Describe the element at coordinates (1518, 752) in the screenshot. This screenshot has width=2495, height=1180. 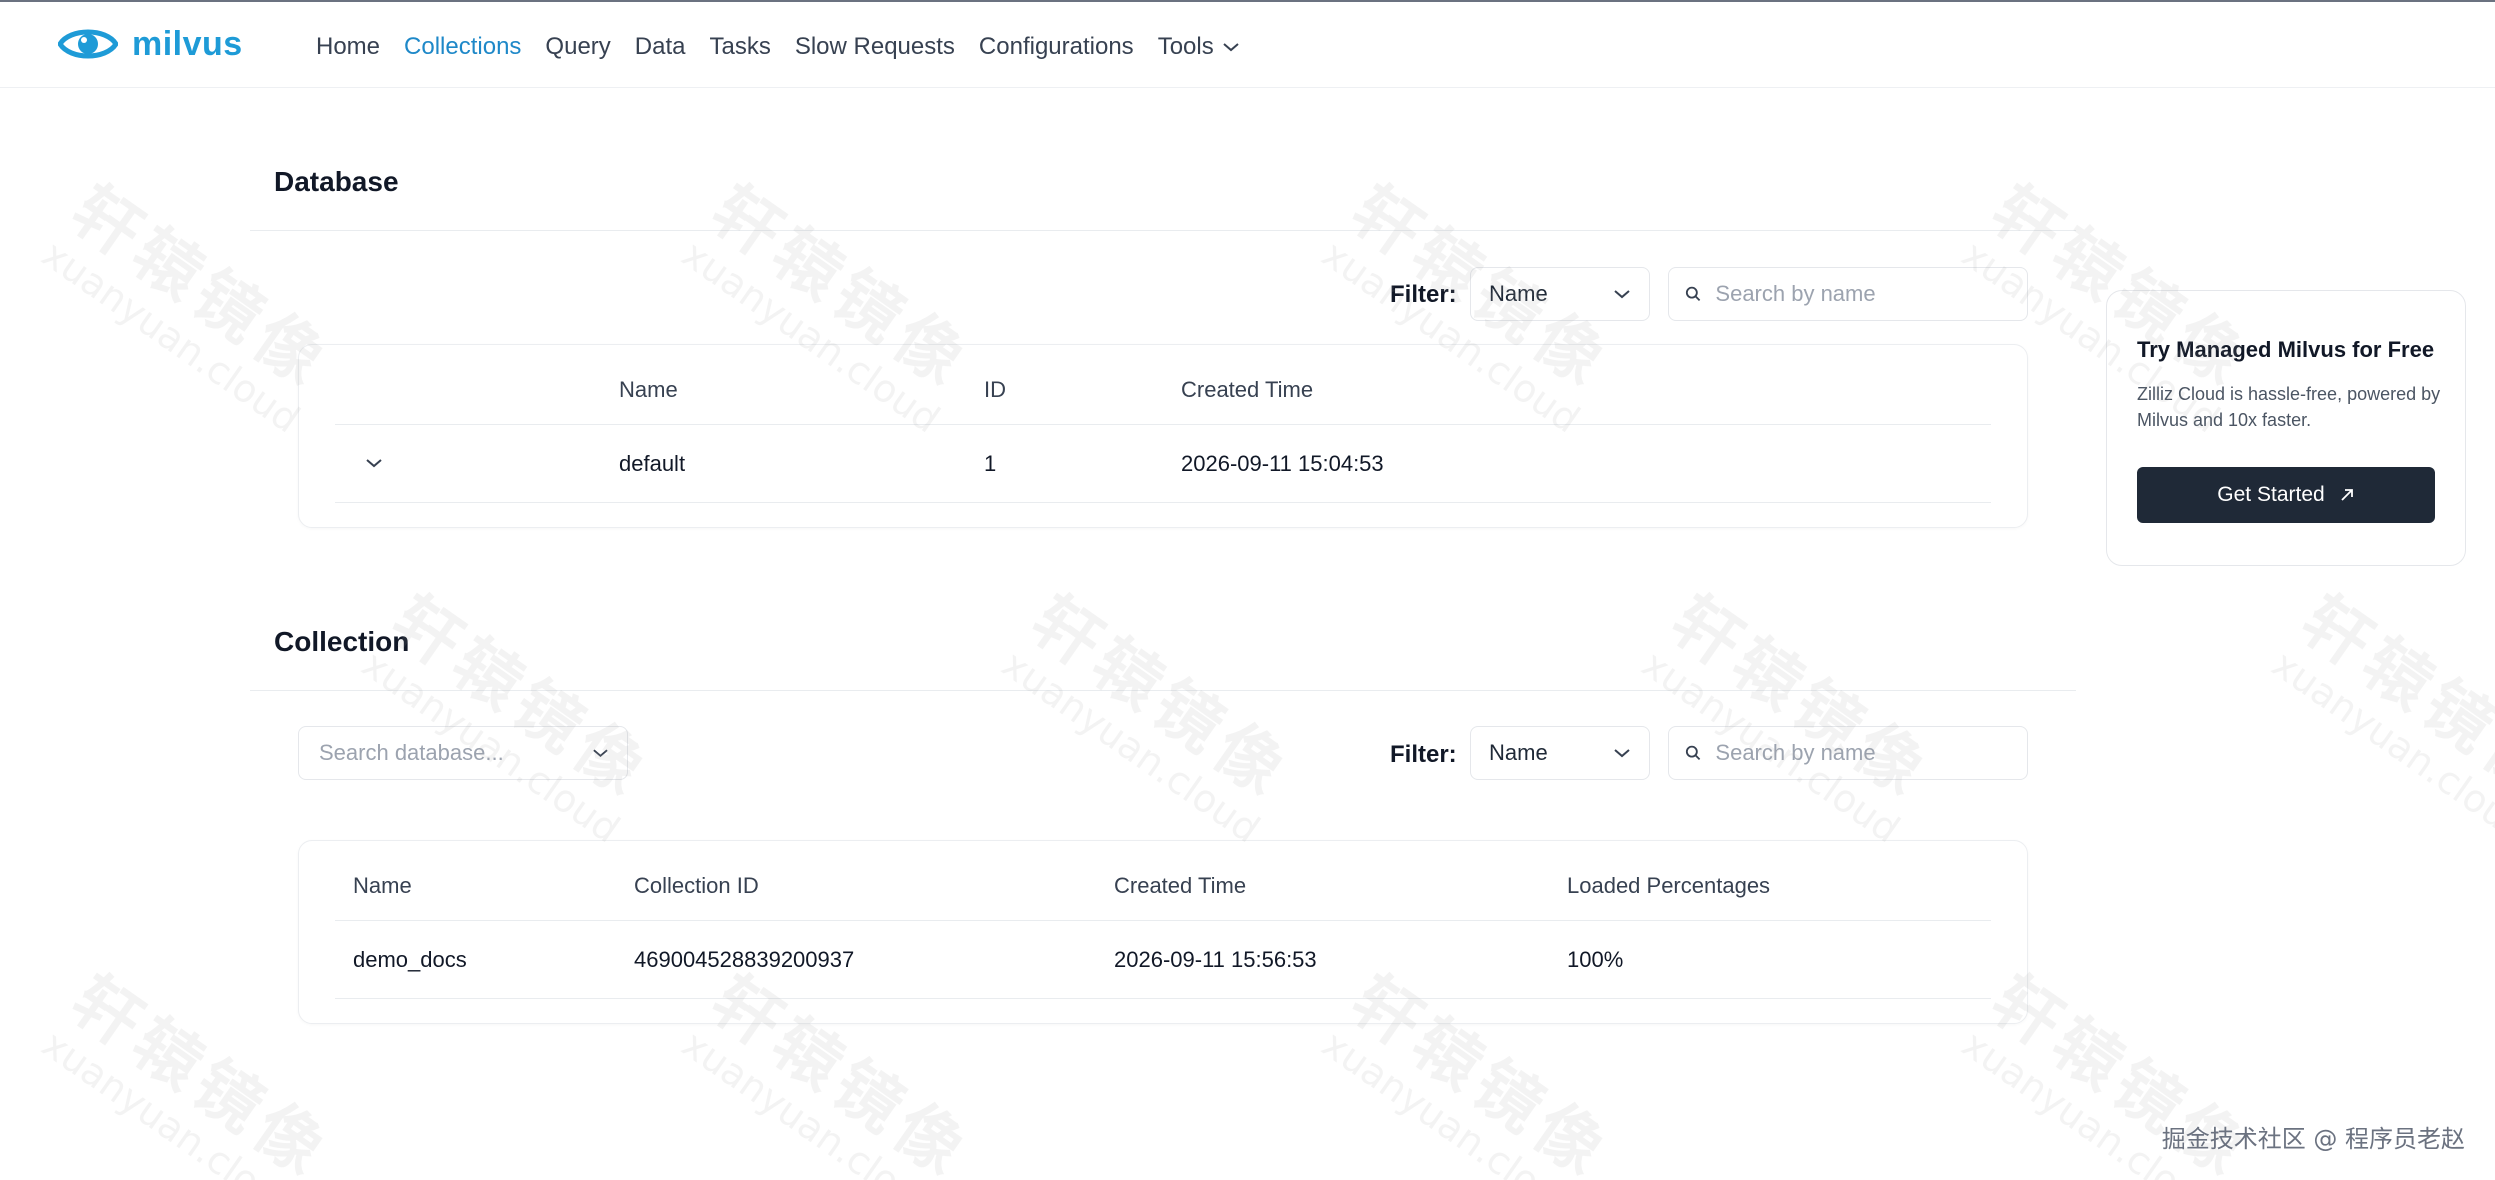
I see `collection-filter-value: Name` at that location.